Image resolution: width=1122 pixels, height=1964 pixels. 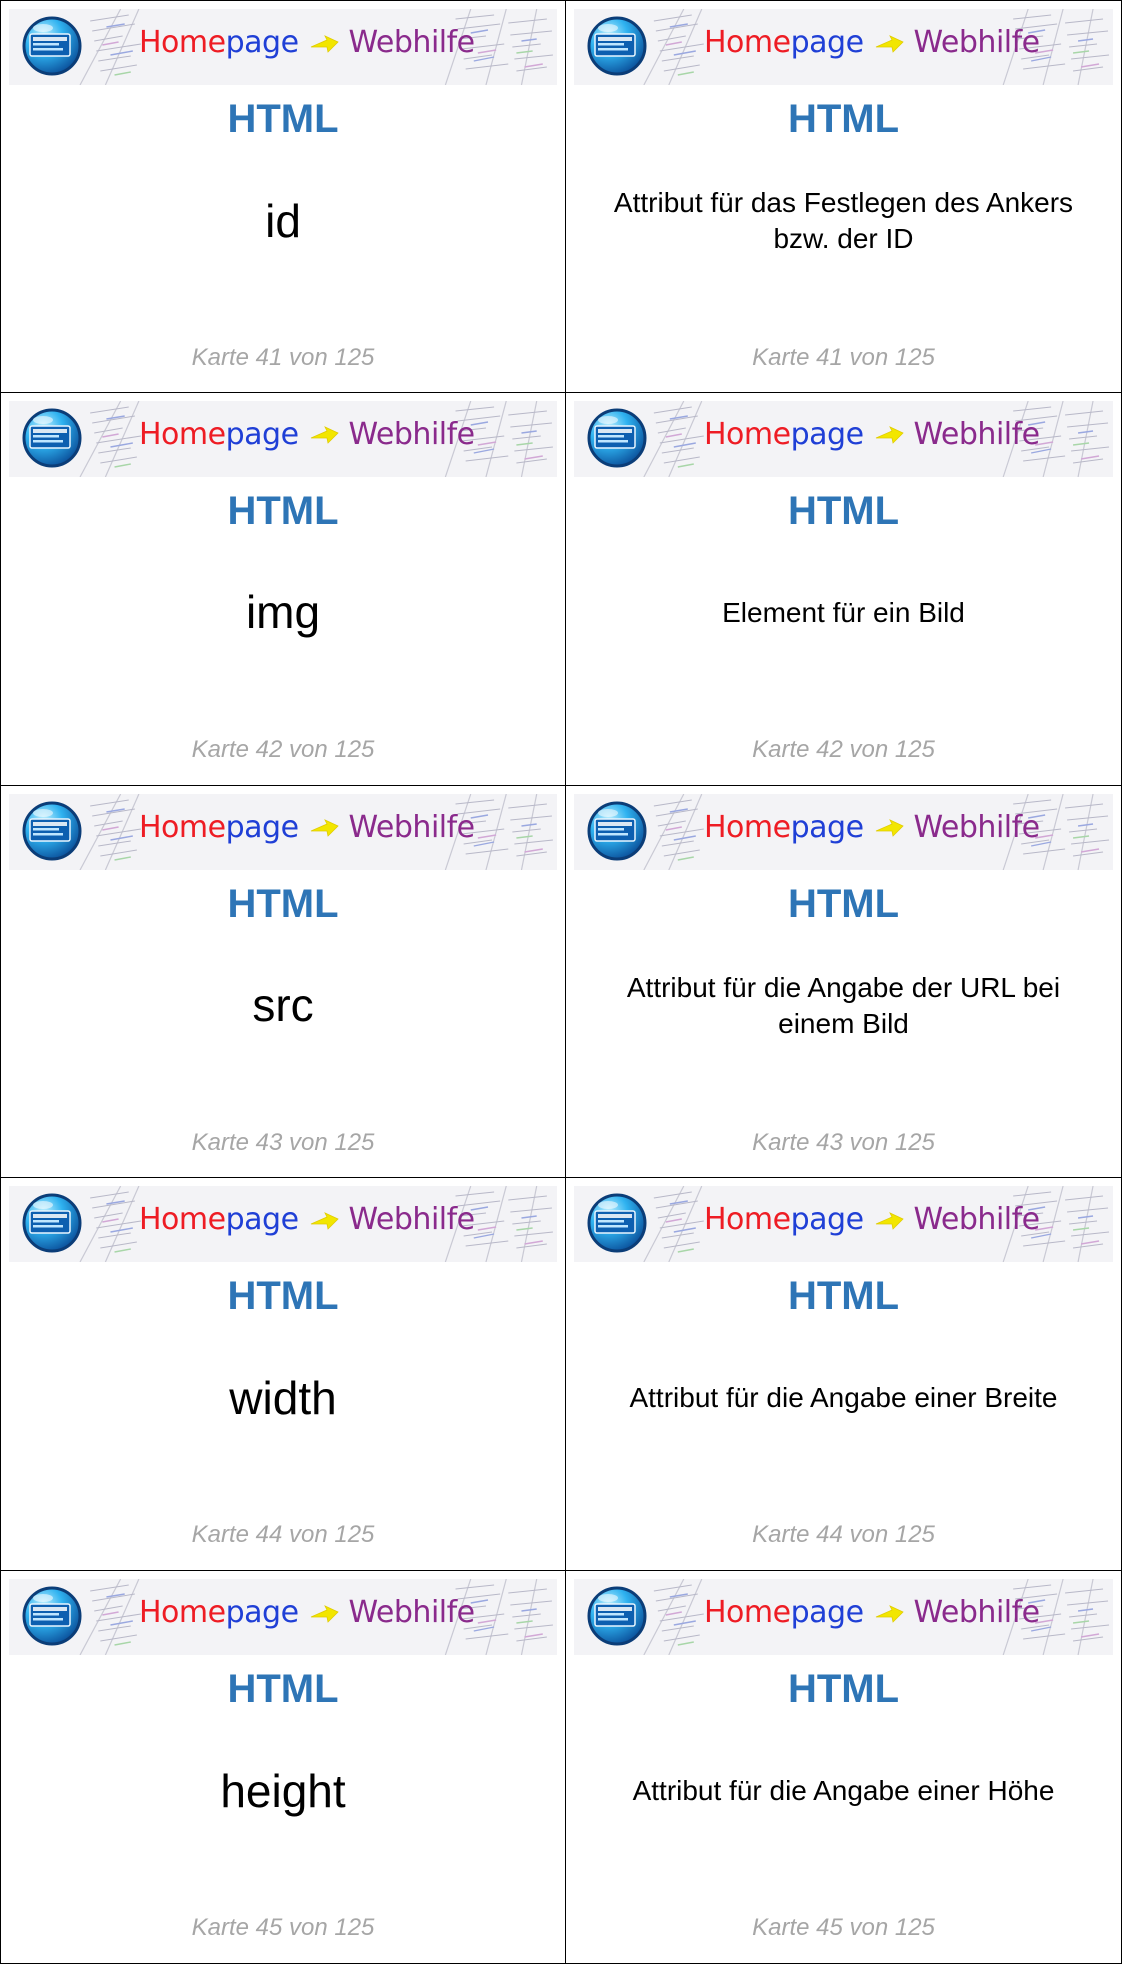 What do you see at coordinates (283, 1397) in the screenshot?
I see `card-term: width` at bounding box center [283, 1397].